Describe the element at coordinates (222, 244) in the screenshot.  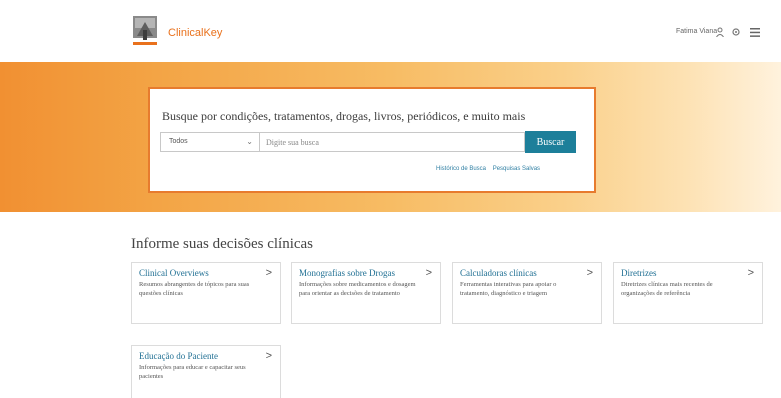
I see `section-title: Informe suas decisões clínicas` at that location.